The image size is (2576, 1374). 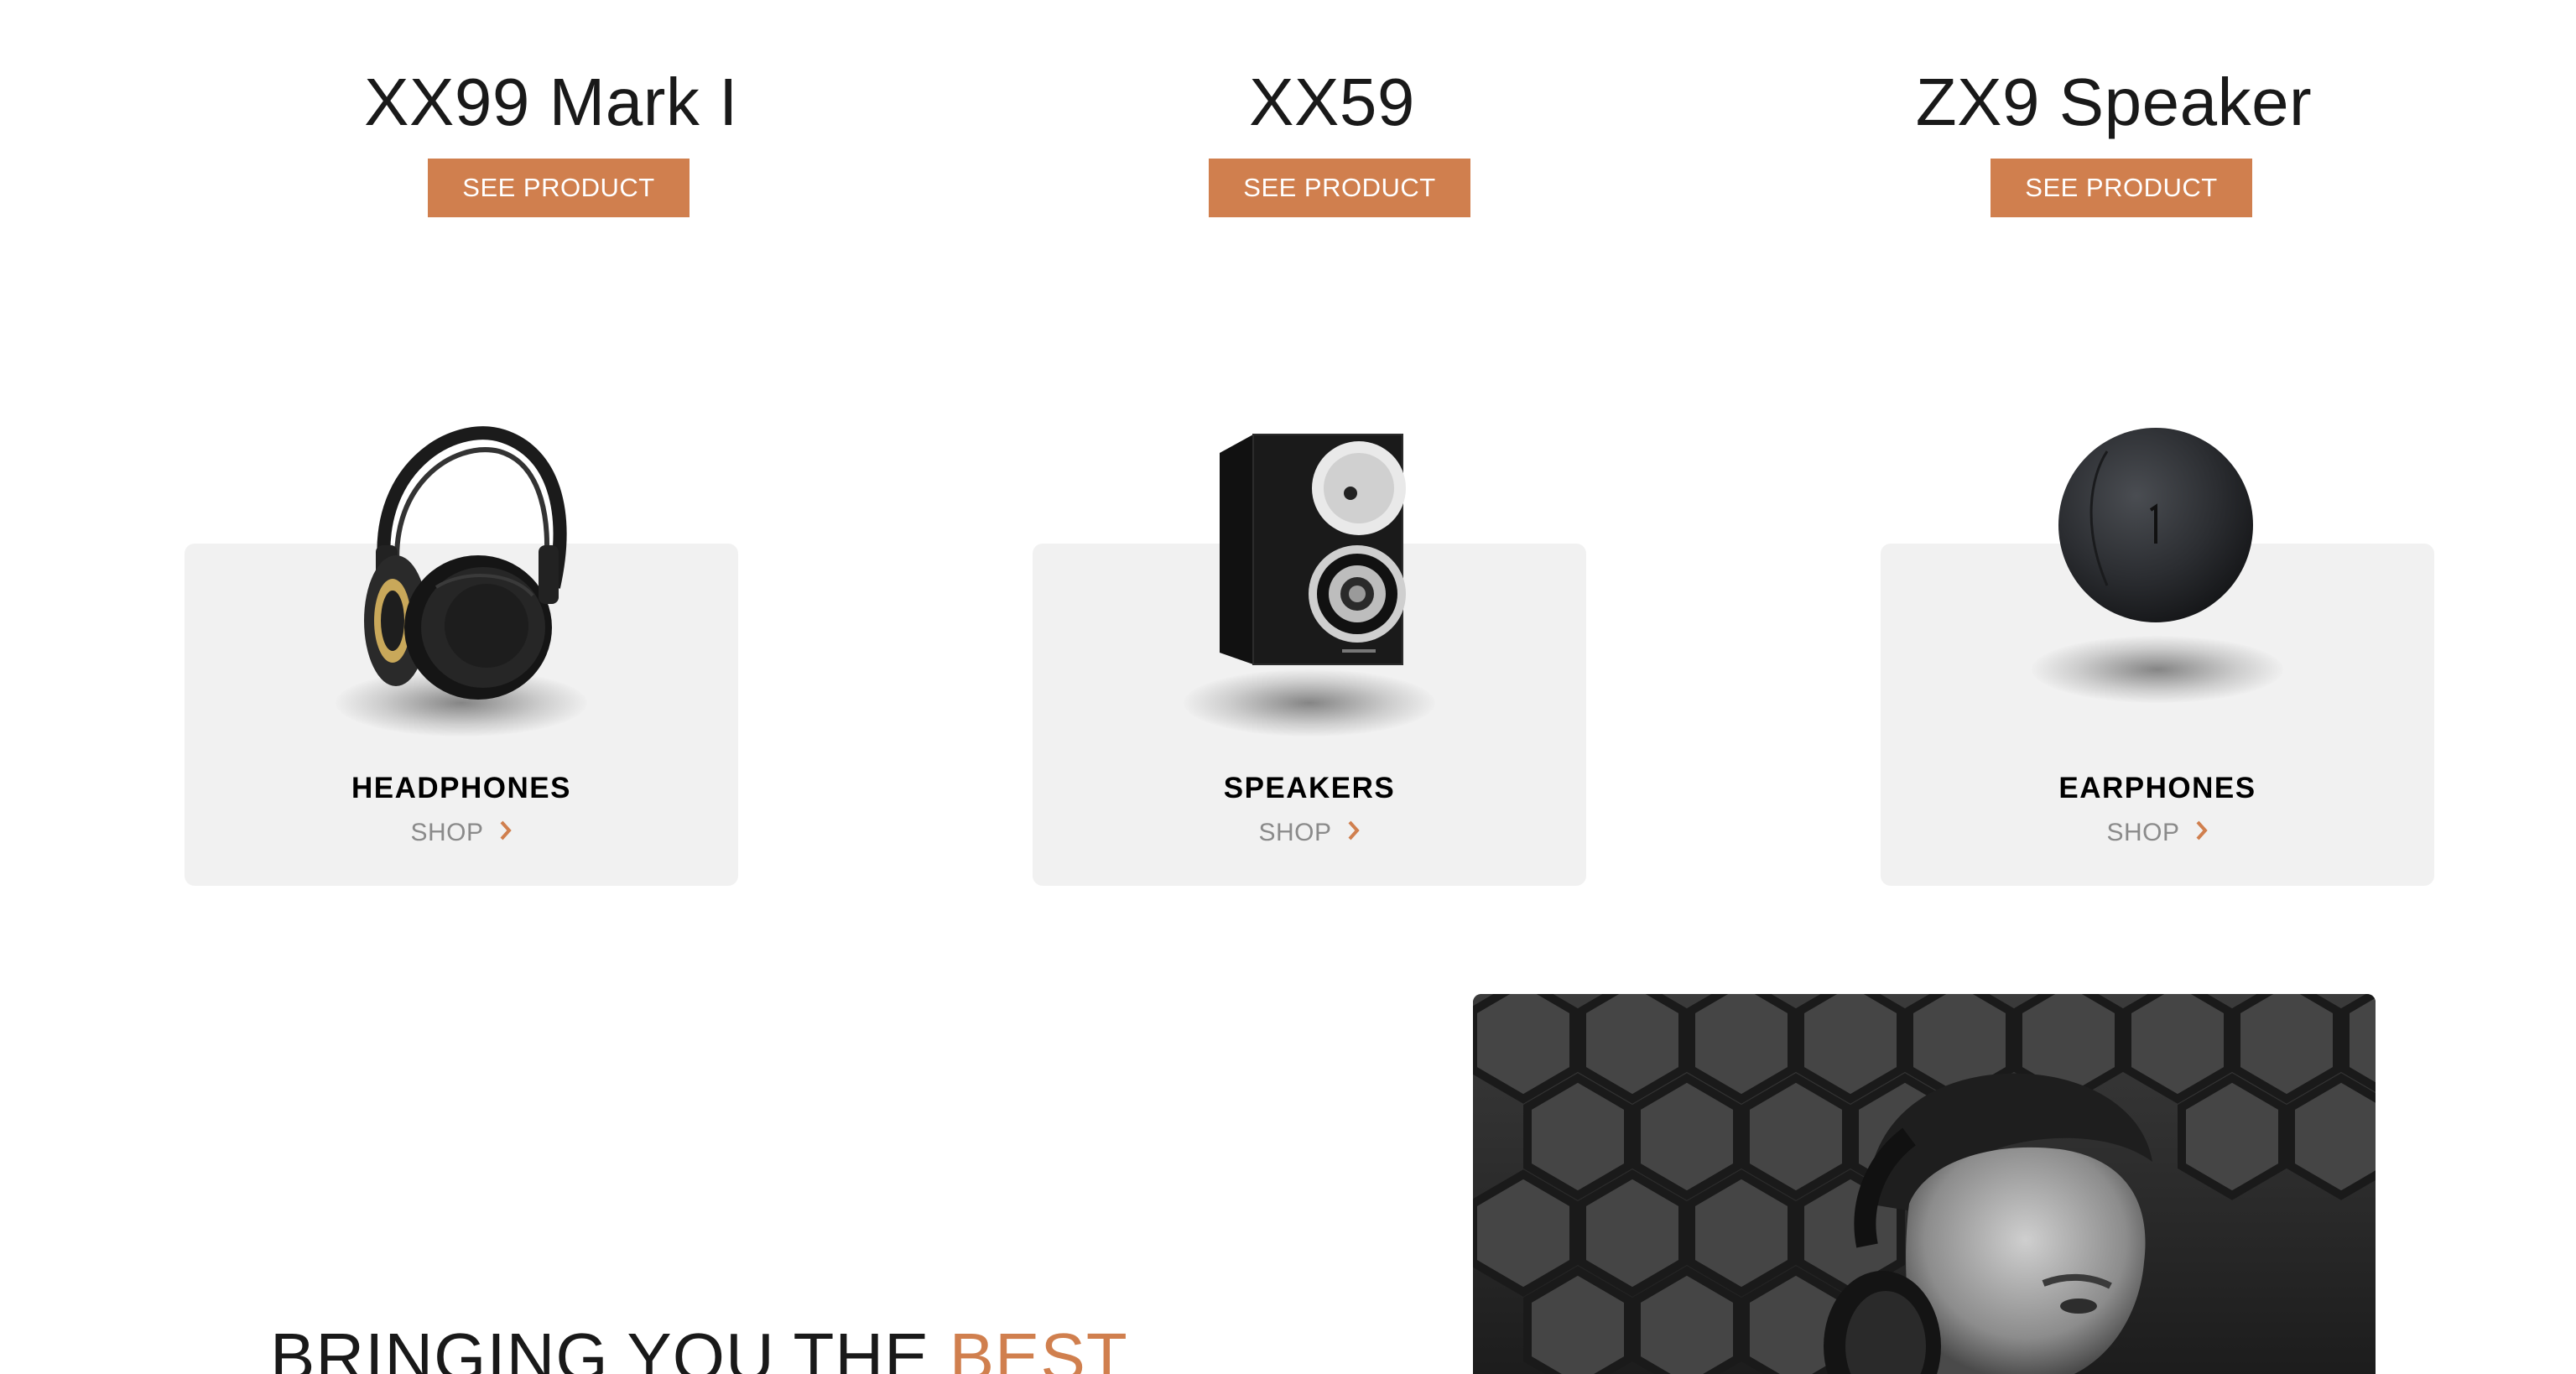 What do you see at coordinates (2114, 102) in the screenshot?
I see `product-title-zx9-speaker: ZX9 Speaker` at bounding box center [2114, 102].